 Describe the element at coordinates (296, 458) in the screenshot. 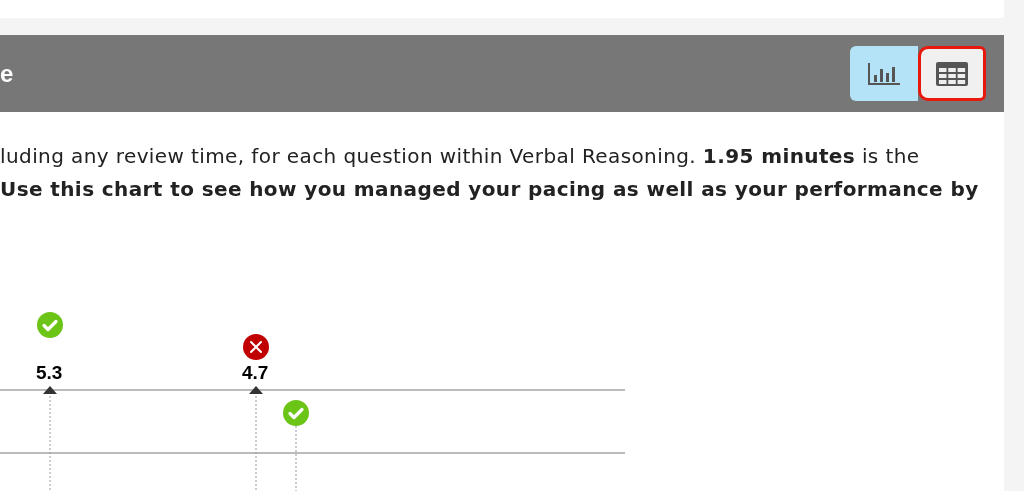

I see `leader-line` at that location.